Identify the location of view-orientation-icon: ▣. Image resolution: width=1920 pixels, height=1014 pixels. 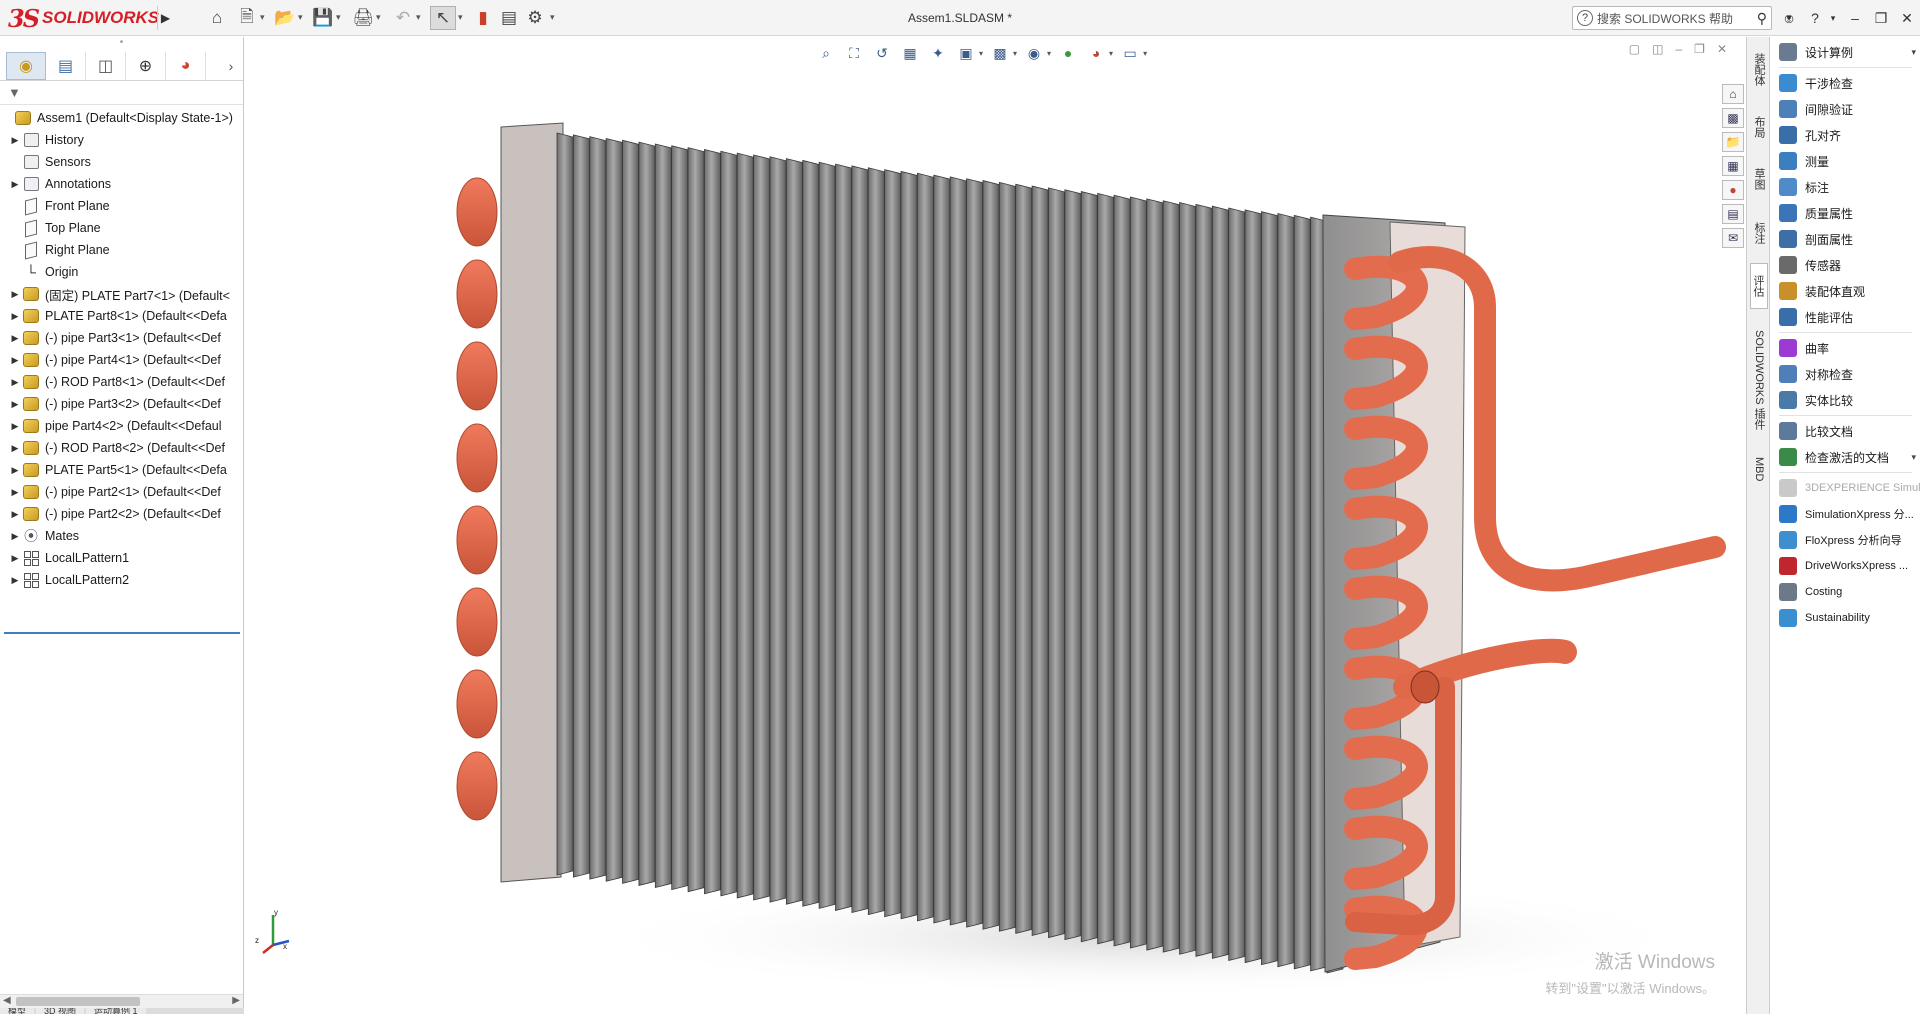
(966, 53).